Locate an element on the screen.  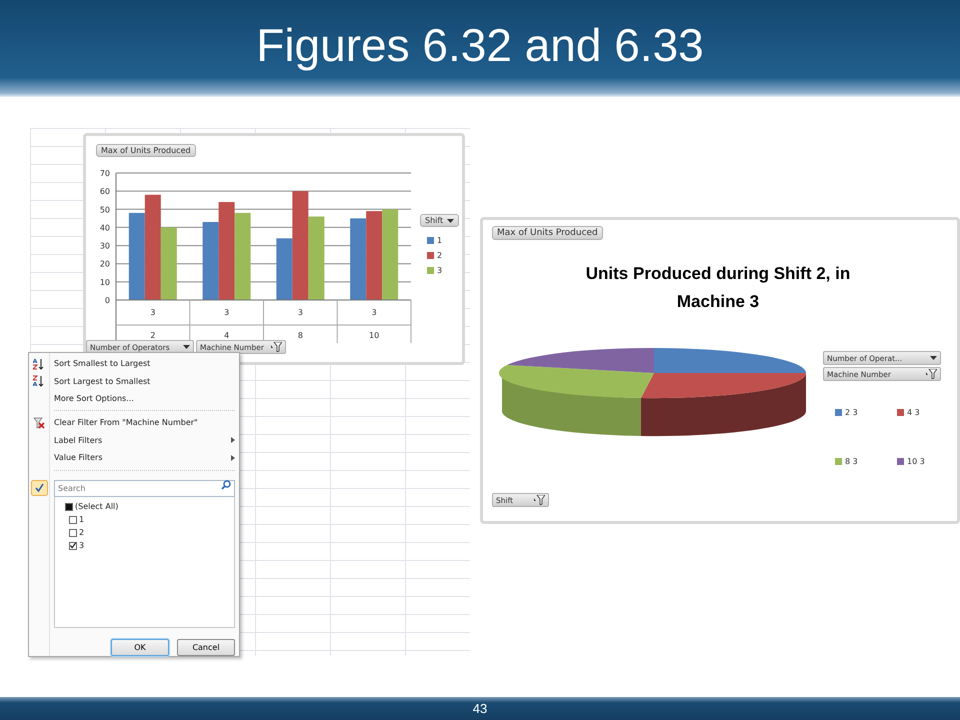
menu-item: Value Filters is located at coordinates (144, 458).